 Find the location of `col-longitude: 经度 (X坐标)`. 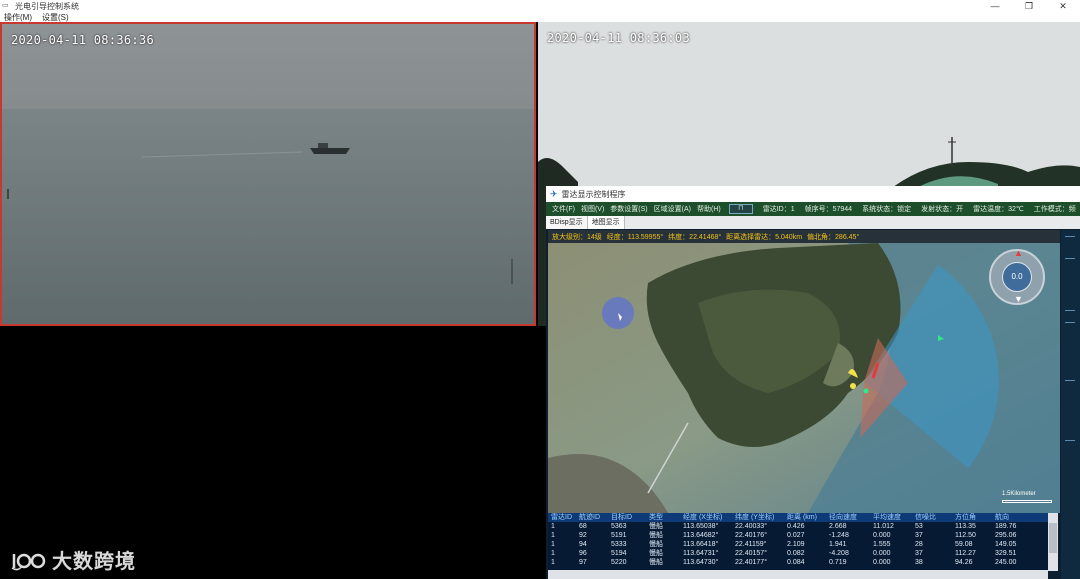

col-longitude: 经度 (X坐标) is located at coordinates (706, 517).